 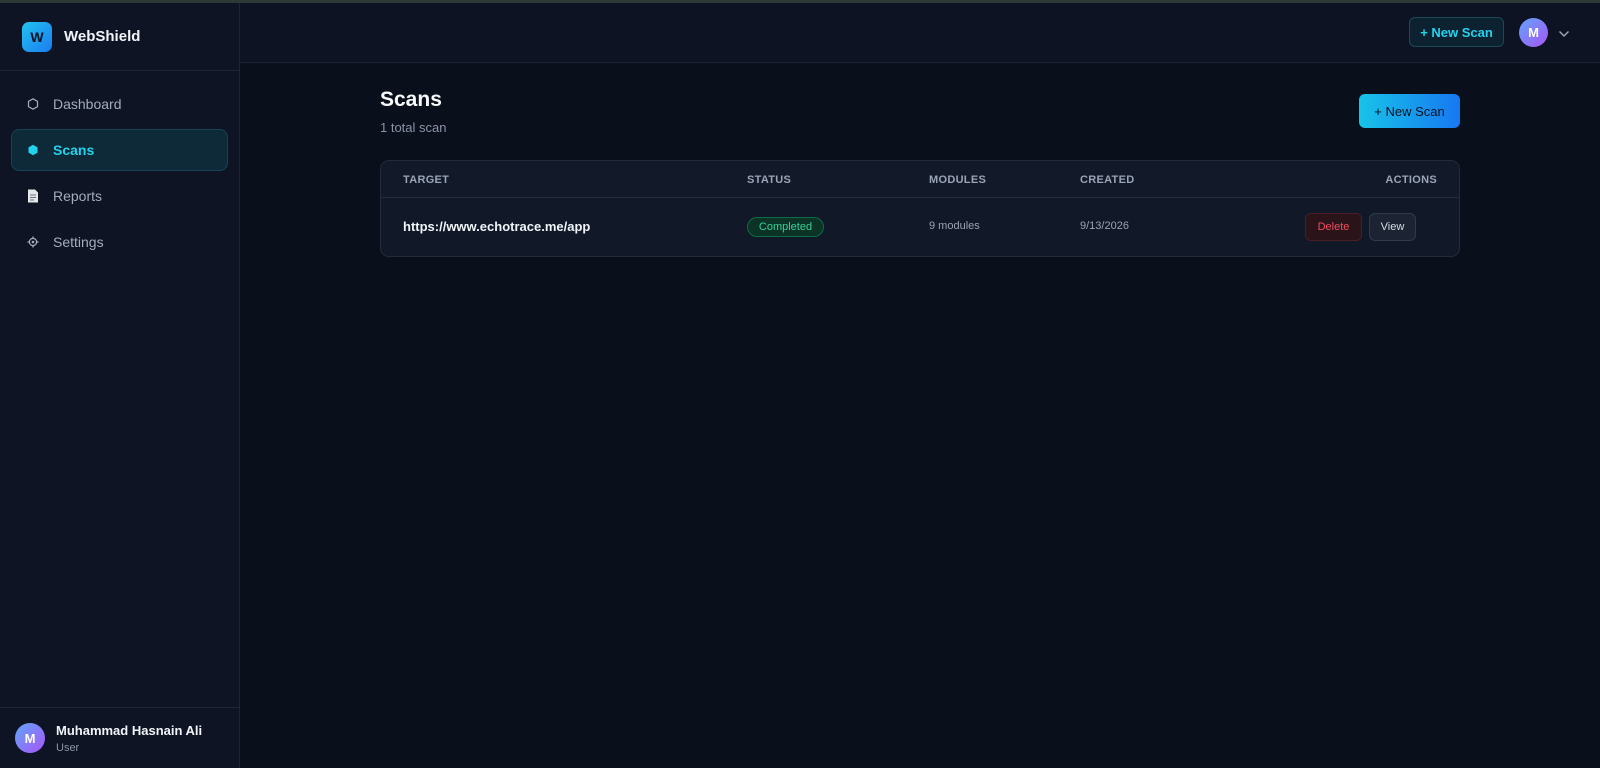 I want to click on column-header-created: CREATED, so click(x=1107, y=180).